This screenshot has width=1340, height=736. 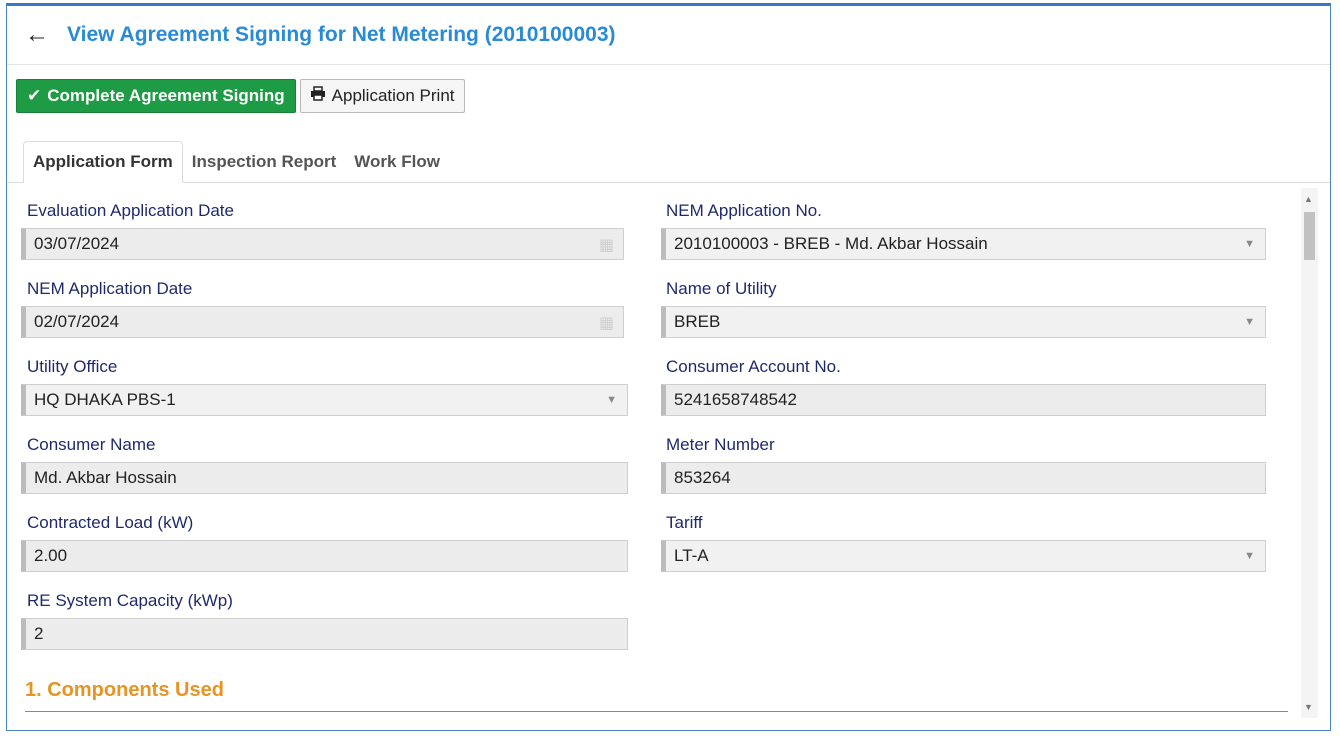 I want to click on re-capacity-value: 2, so click(x=39, y=633).